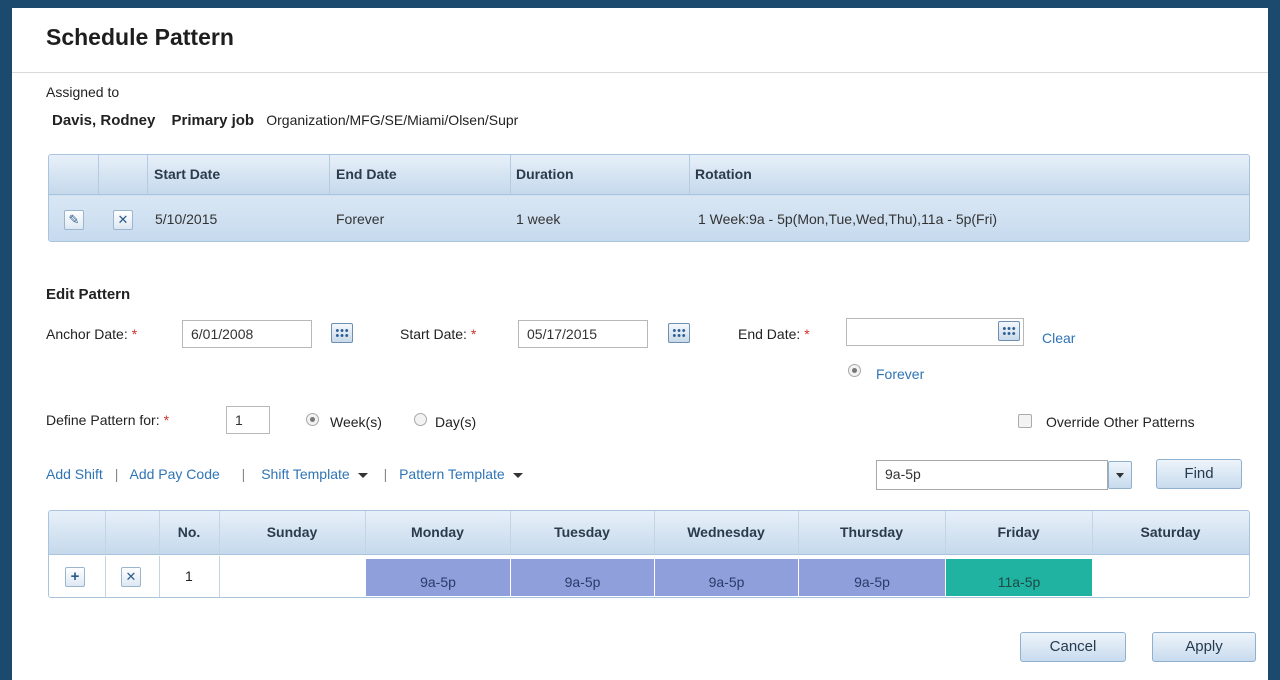 Image resolution: width=1280 pixels, height=680 pixels. Describe the element at coordinates (356, 422) in the screenshot. I see `weeks-label: Week(s)` at that location.